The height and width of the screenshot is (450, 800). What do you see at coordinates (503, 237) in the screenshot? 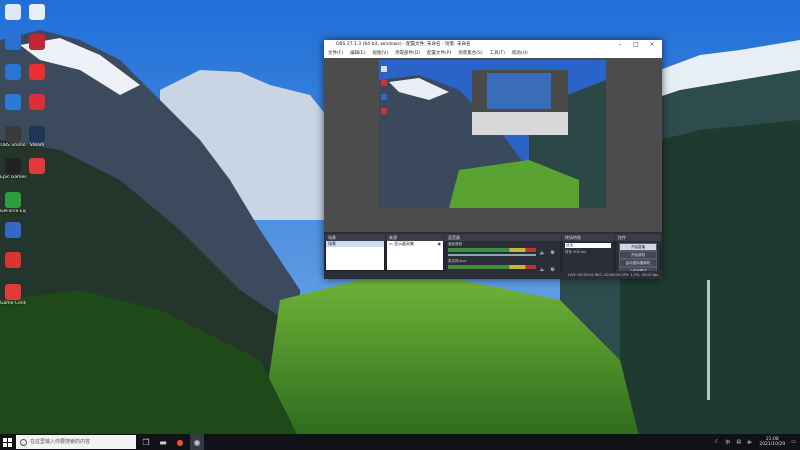
I see `mixer-dock-title: 混音器` at bounding box center [503, 237].